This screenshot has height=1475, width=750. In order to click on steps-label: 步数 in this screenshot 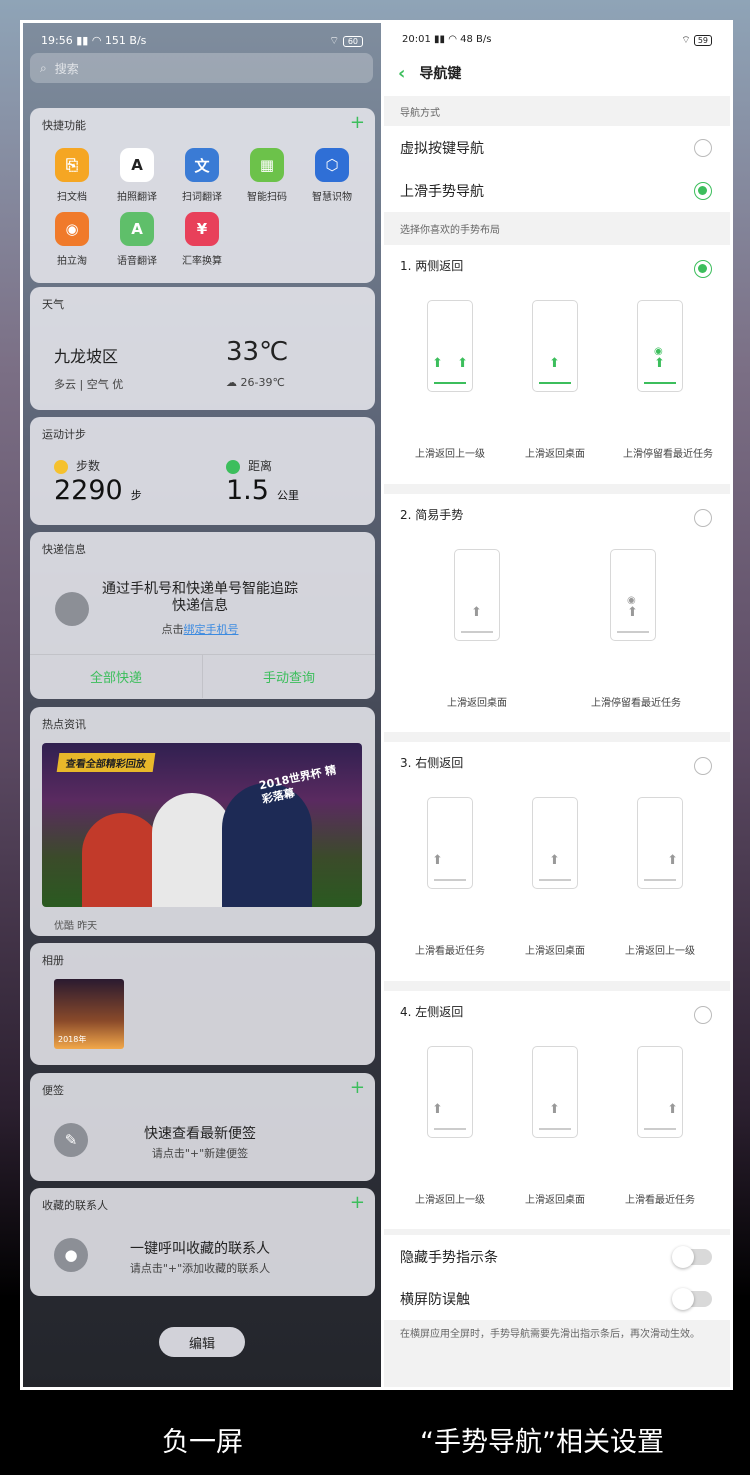, I will do `click(77, 465)`.